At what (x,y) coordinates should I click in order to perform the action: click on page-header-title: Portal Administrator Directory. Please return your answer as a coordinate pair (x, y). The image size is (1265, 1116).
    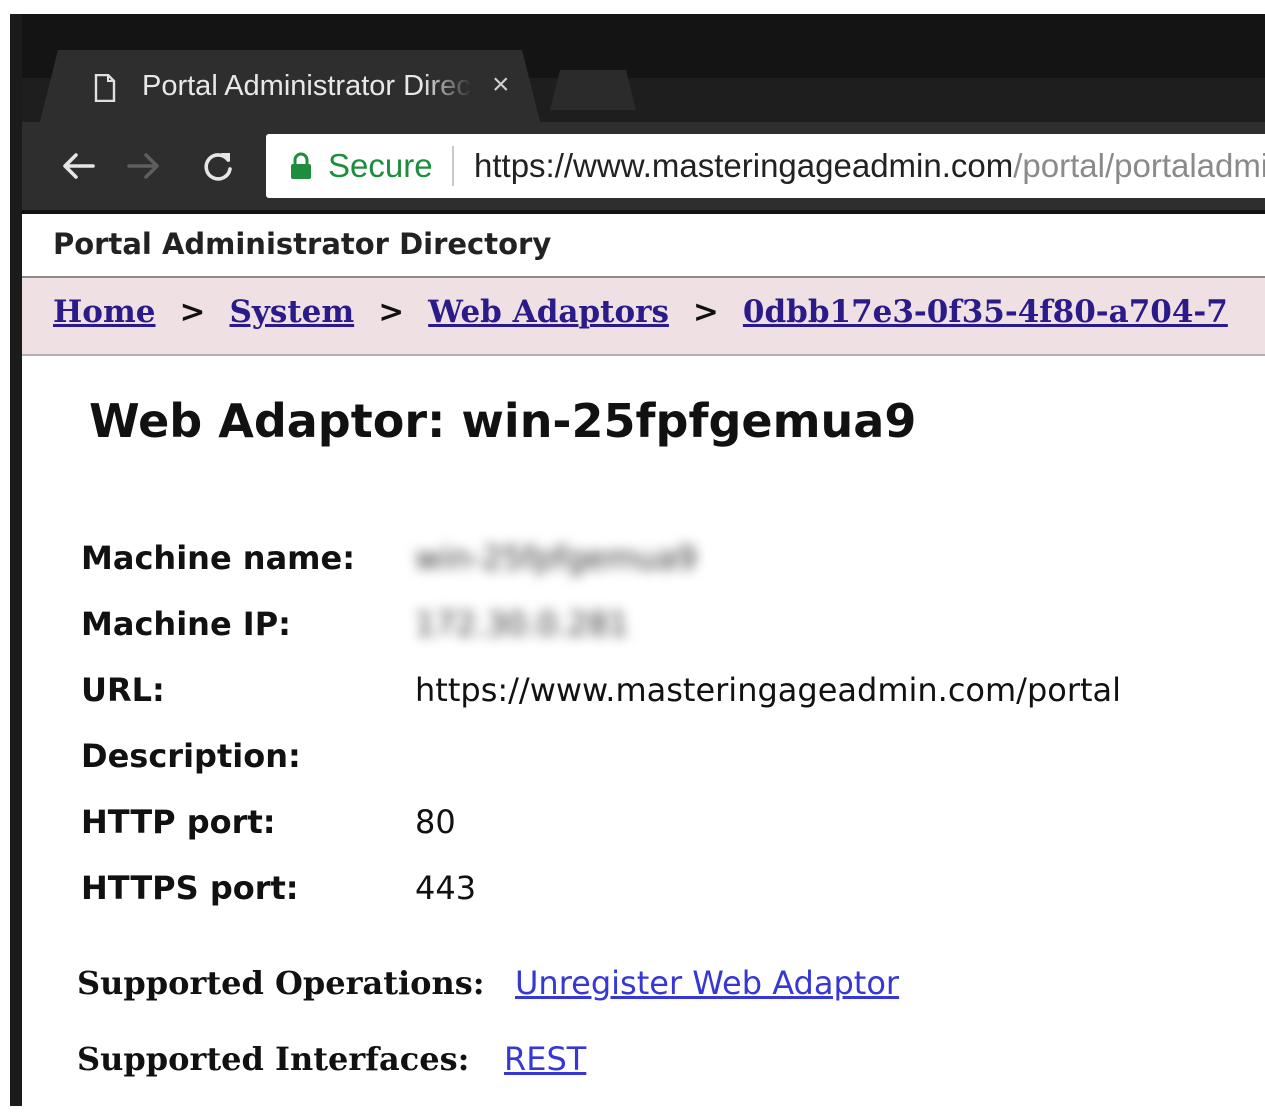
    Looking at the image, I should click on (302, 244).